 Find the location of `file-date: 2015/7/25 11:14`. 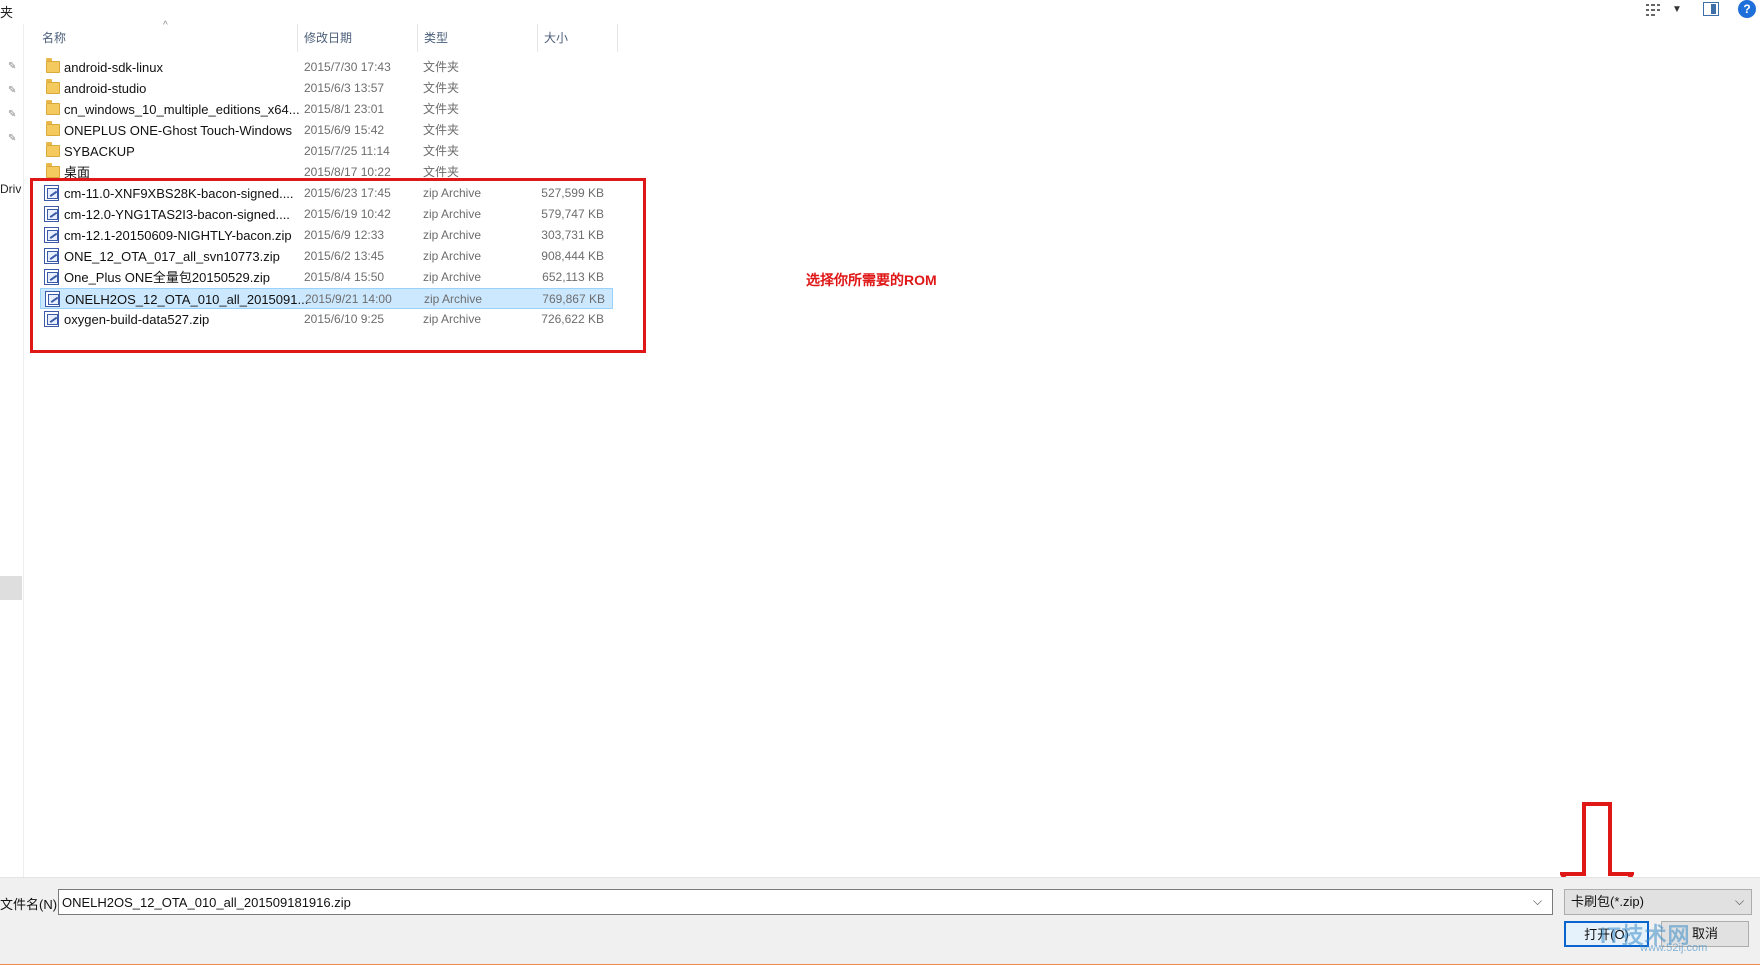

file-date: 2015/7/25 11:14 is located at coordinates (347, 151).